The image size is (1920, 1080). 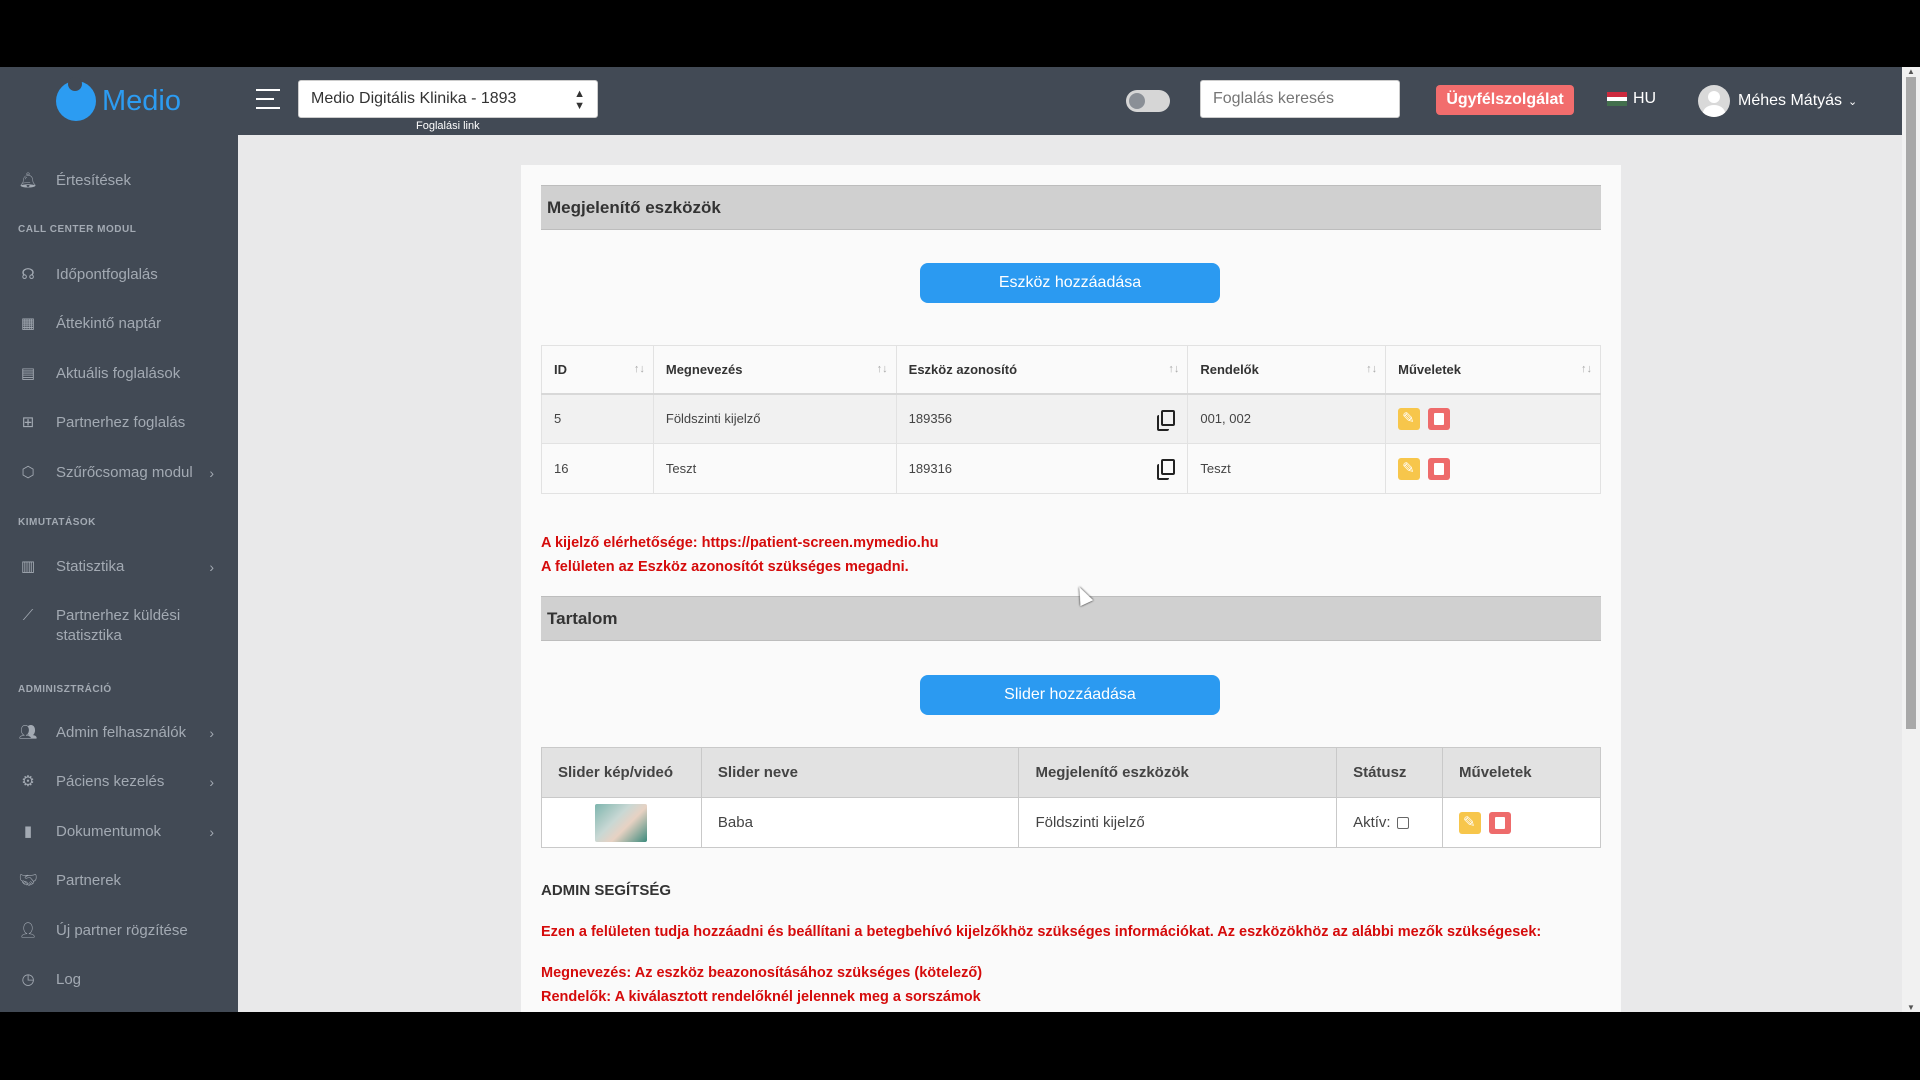 What do you see at coordinates (123, 324) in the screenshot?
I see `sidebar-item-overview-calendar: ▦ Áttekintő naptár` at bounding box center [123, 324].